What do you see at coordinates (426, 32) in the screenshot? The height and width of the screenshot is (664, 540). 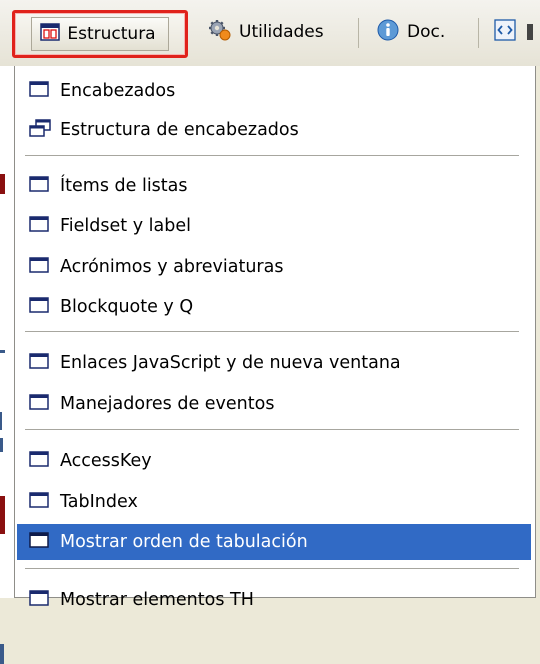 I see `doc-label: Doc.` at bounding box center [426, 32].